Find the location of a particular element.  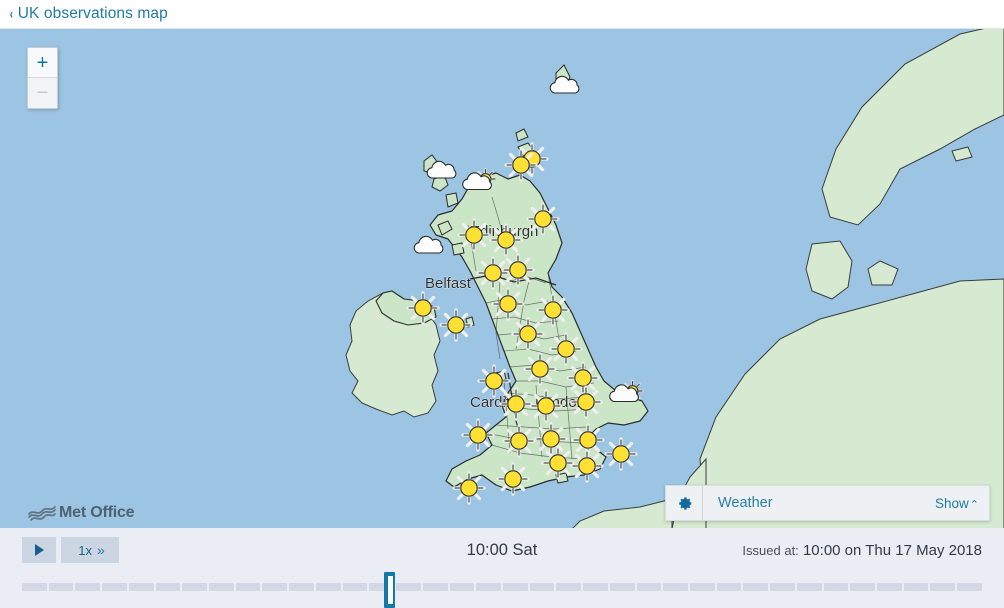

layer-show-label: Show is located at coordinates (952, 503).